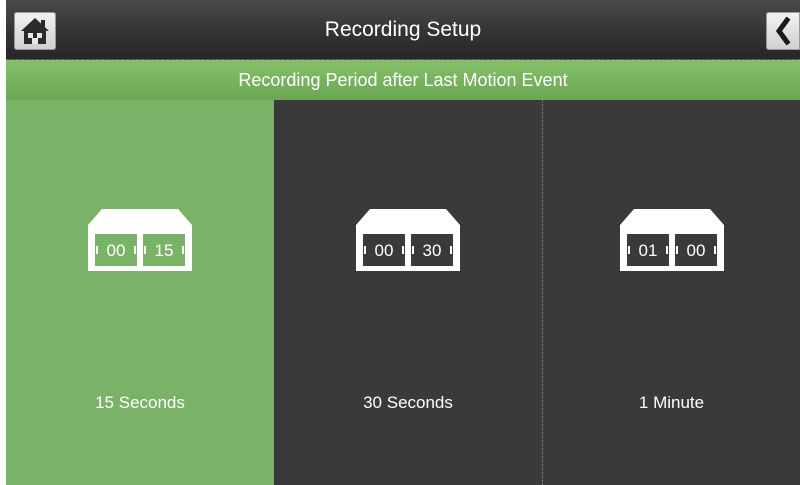 The image size is (800, 485). What do you see at coordinates (648, 250) in the screenshot?
I see `clock-minutes: 01` at bounding box center [648, 250].